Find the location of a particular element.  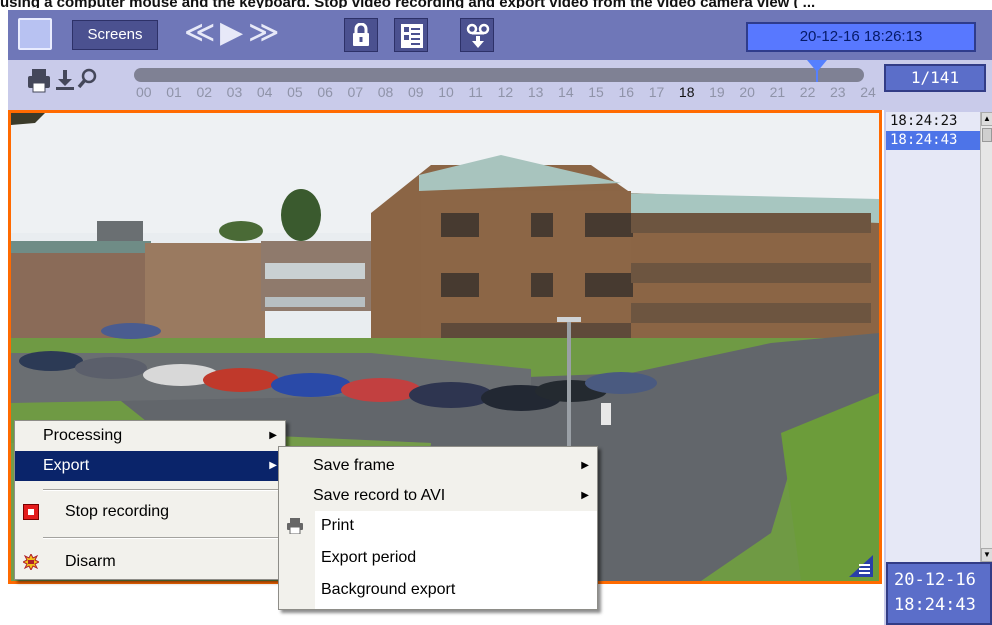

lock-icon is located at coordinates (361, 34).